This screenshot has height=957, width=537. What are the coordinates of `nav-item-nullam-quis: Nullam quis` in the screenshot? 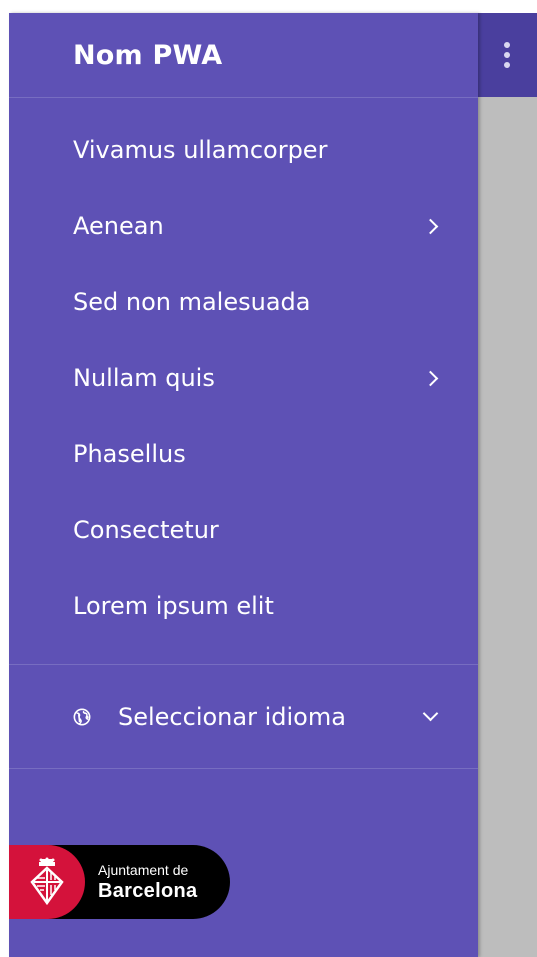 It's located at (243, 378).